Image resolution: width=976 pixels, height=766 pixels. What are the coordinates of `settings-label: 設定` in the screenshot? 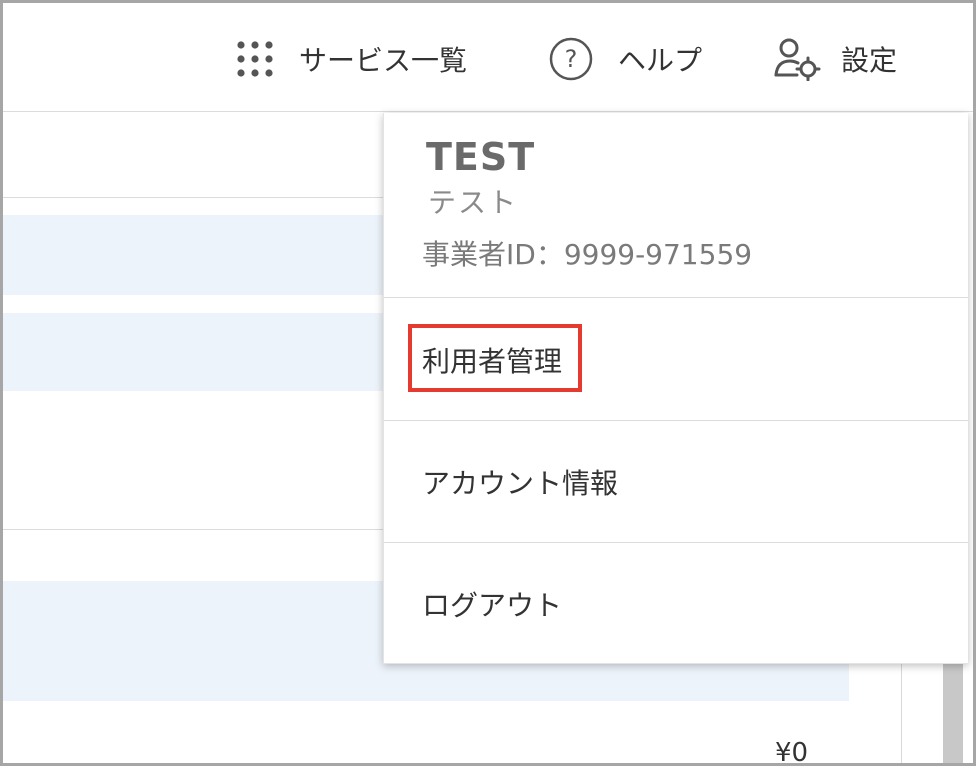 It's located at (869, 60).